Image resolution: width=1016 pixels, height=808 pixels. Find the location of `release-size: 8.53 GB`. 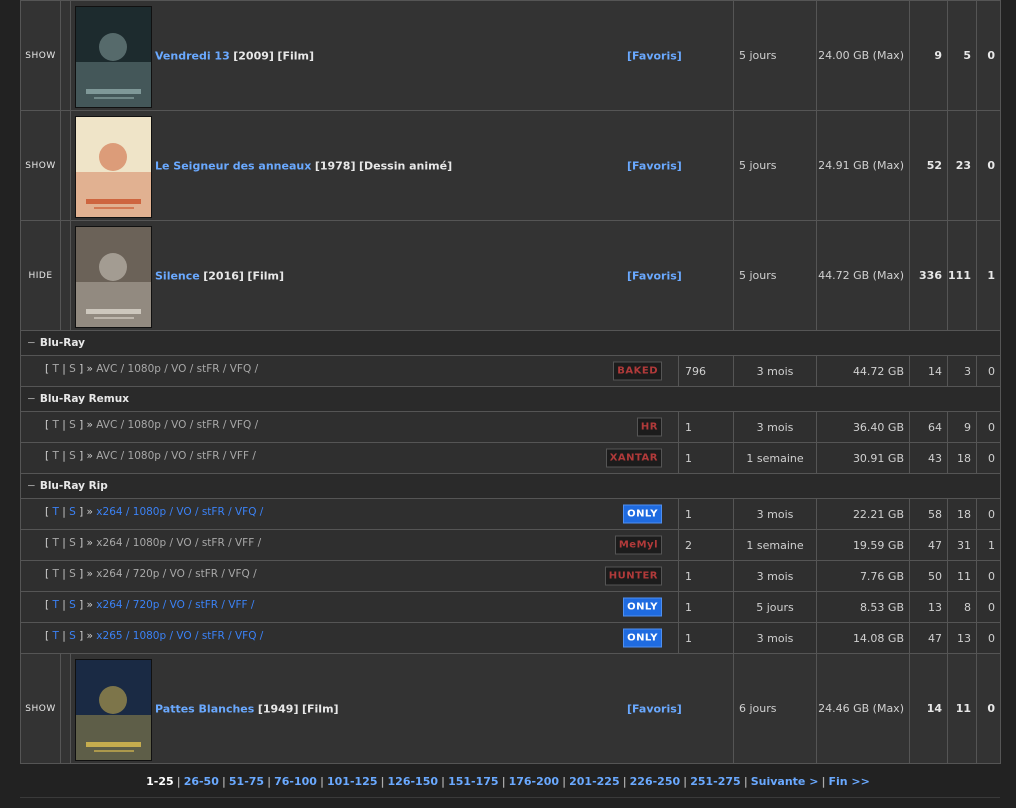

release-size: 8.53 GB is located at coordinates (863, 607).